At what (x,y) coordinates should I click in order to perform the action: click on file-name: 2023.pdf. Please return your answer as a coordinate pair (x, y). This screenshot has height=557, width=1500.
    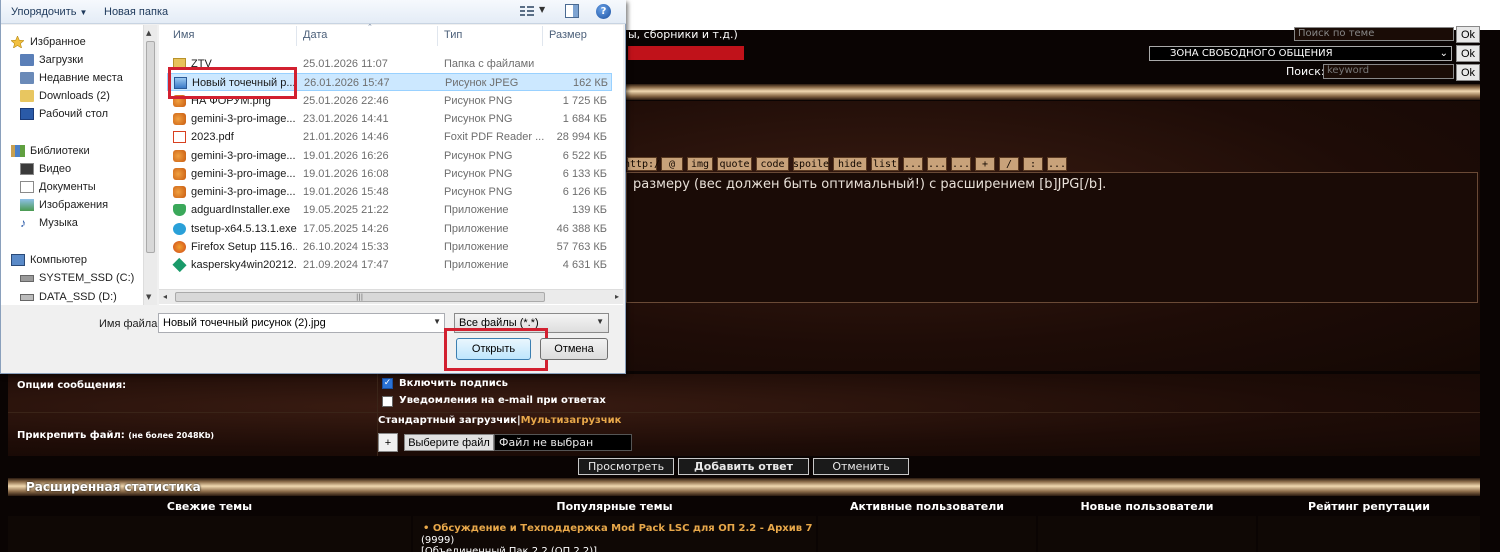
    Looking at the image, I should click on (212, 137).